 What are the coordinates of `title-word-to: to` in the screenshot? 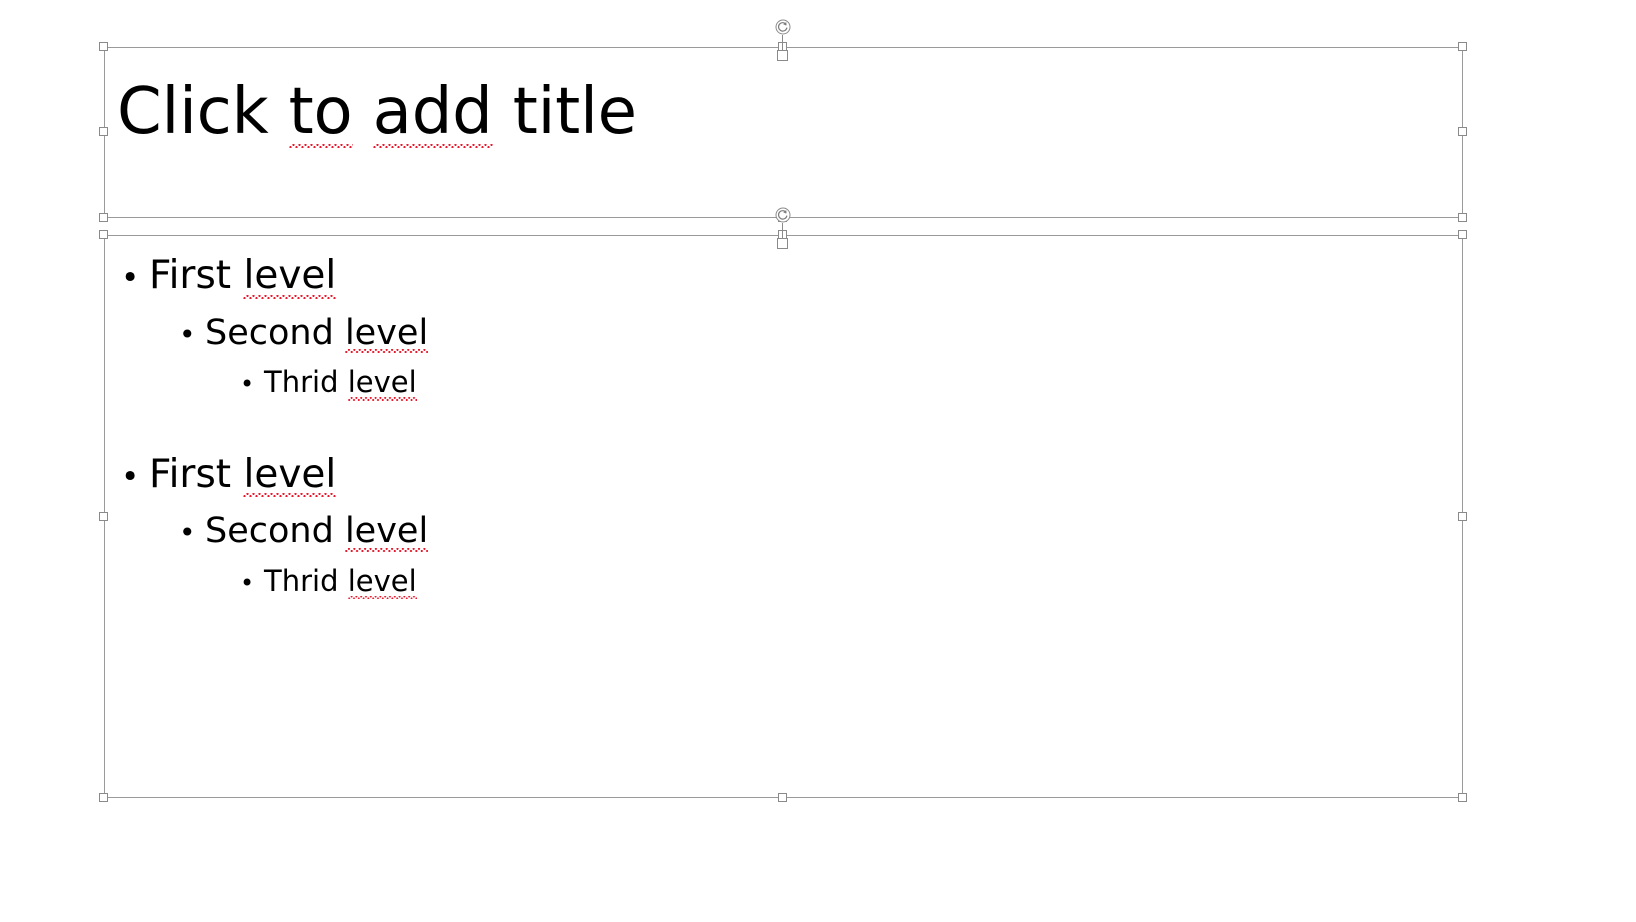 It's located at (320, 112).